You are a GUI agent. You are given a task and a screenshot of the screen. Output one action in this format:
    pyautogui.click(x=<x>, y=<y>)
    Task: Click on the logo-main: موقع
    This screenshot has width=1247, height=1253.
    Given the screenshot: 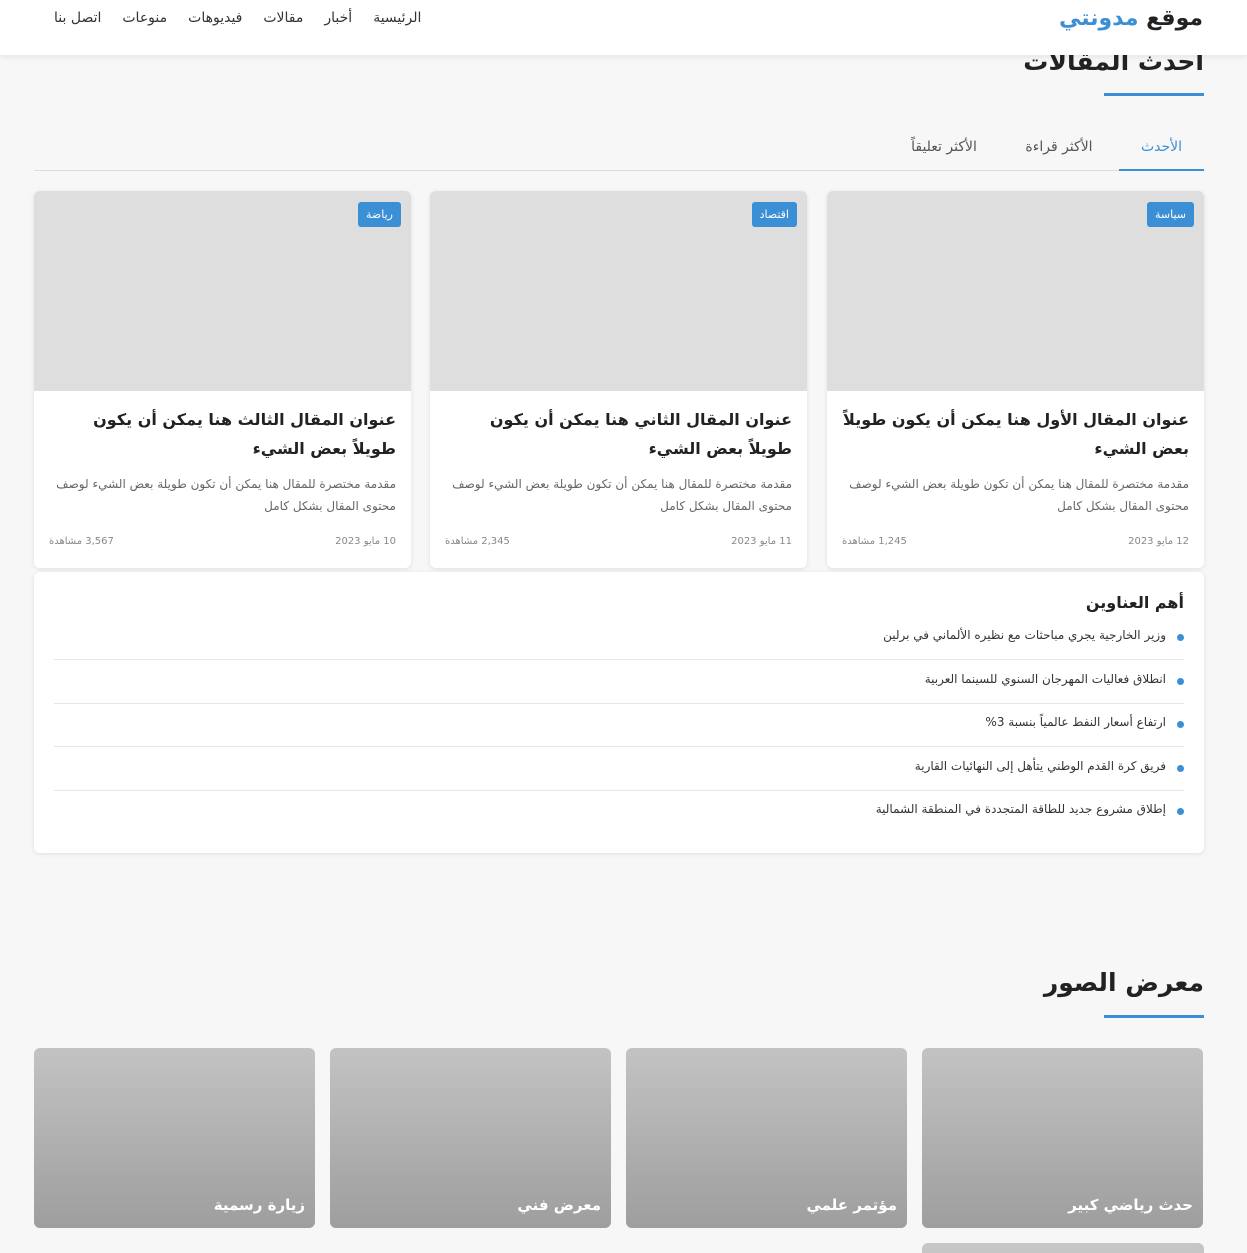 What is the action you would take?
    pyautogui.click(x=1170, y=18)
    